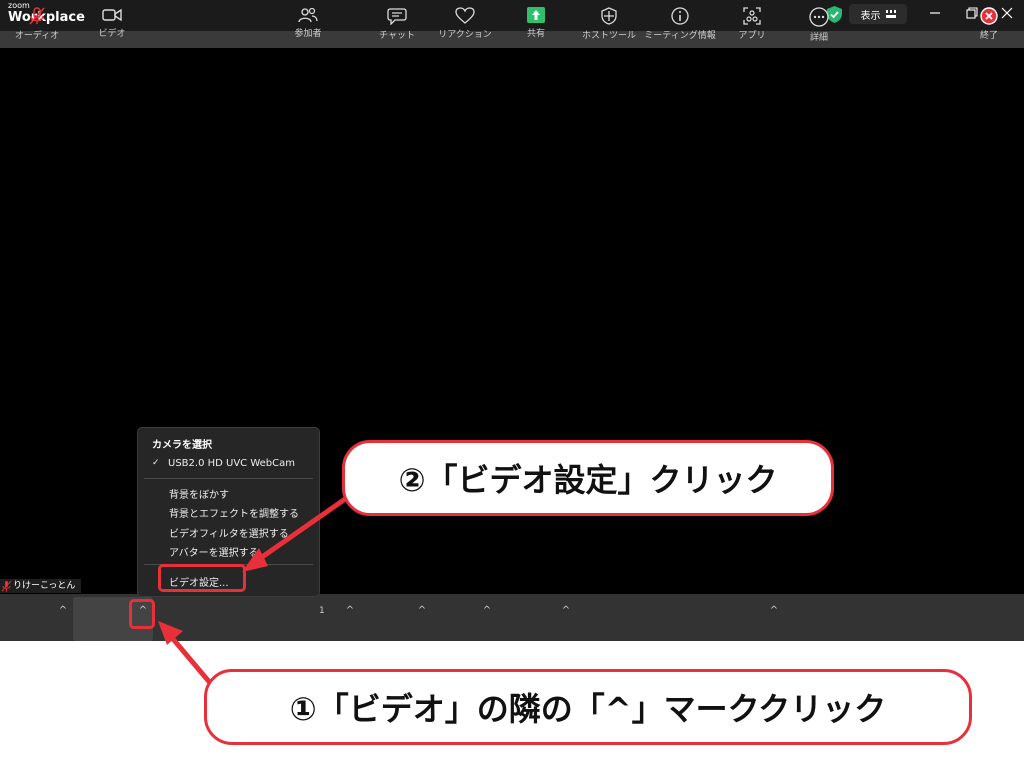  What do you see at coordinates (465, 35) in the screenshot?
I see `reaction-label: リアクション` at bounding box center [465, 35].